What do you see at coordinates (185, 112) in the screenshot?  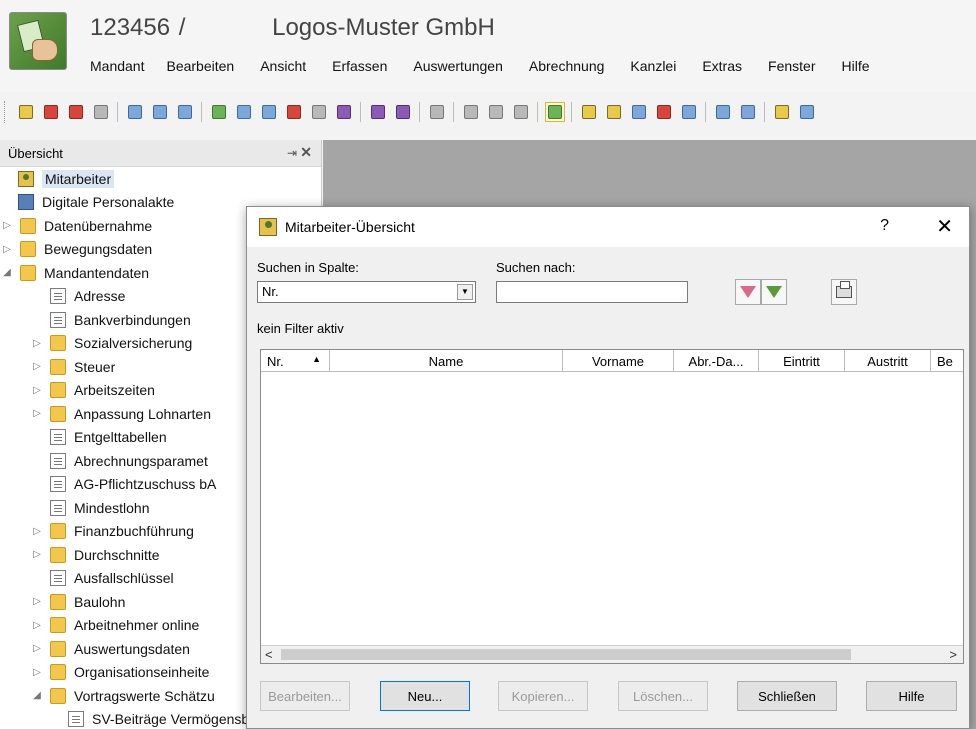 I see `print-settings-icon` at bounding box center [185, 112].